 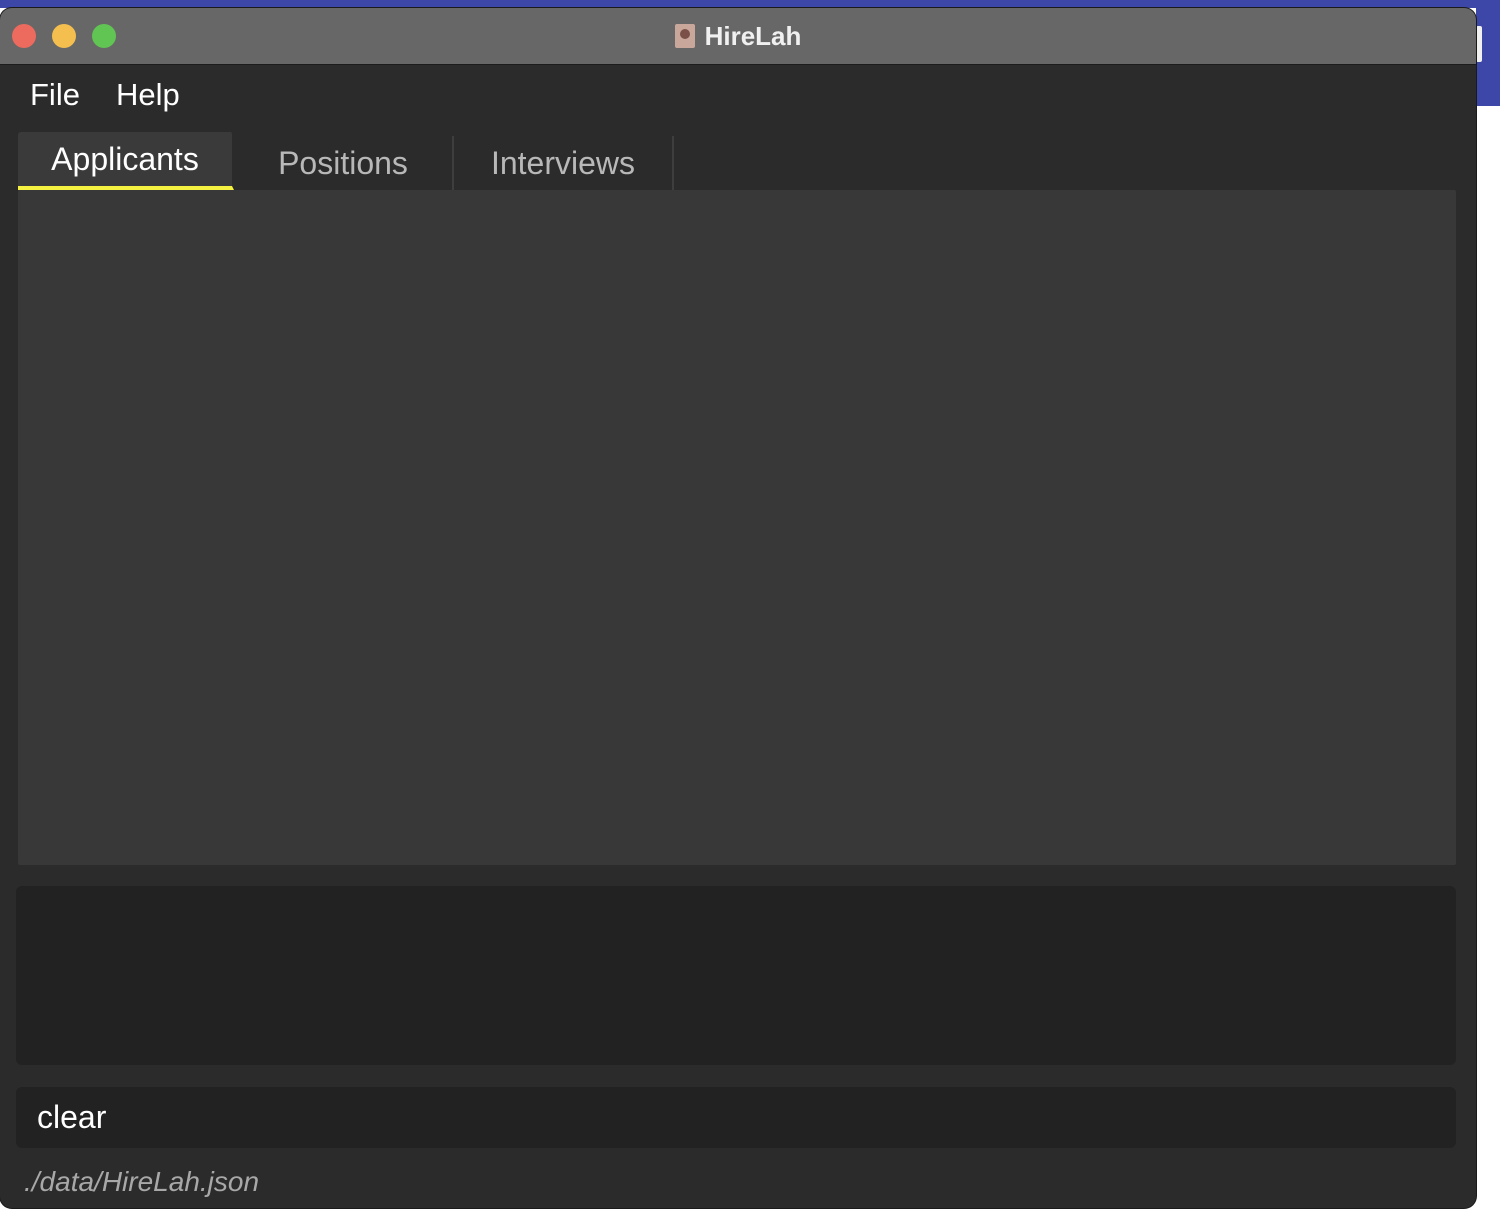 I want to click on title-container: HireLah, so click(x=738, y=36).